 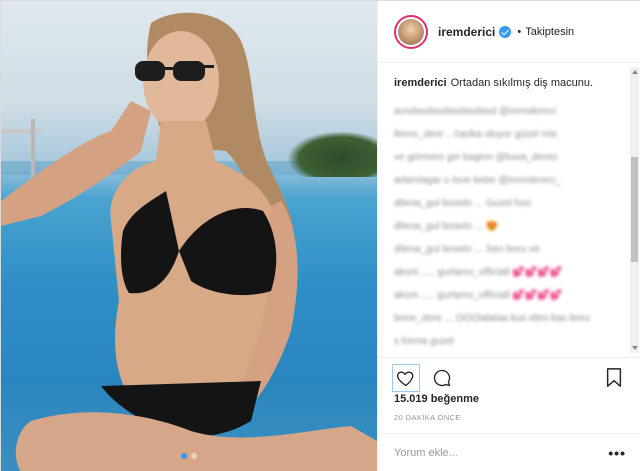 I want to click on comment-text: dilena_gul boselo ... 😍, so click(x=446, y=226).